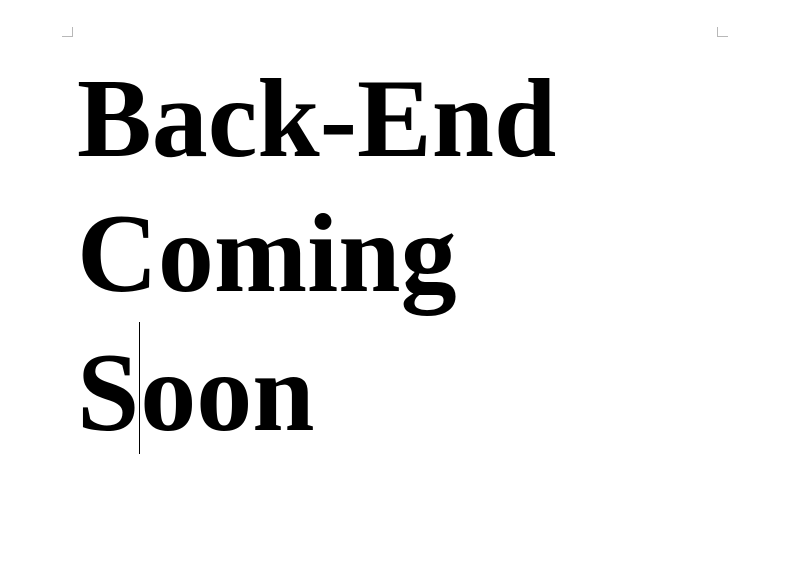 The width and height of the screenshot is (790, 577). Describe the element at coordinates (316, 119) in the screenshot. I see `text-line-1: Back-End` at that location.